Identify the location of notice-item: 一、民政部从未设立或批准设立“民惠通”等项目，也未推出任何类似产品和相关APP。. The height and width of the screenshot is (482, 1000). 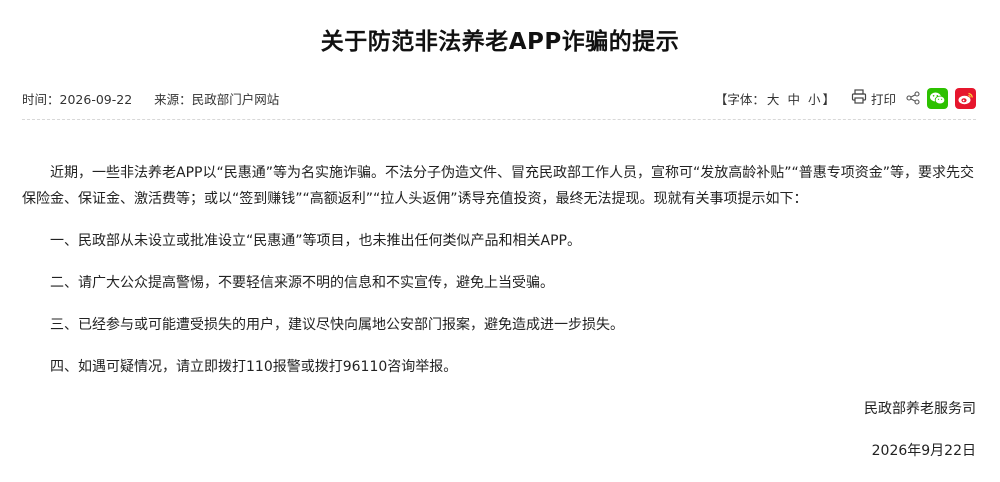
(315, 241).